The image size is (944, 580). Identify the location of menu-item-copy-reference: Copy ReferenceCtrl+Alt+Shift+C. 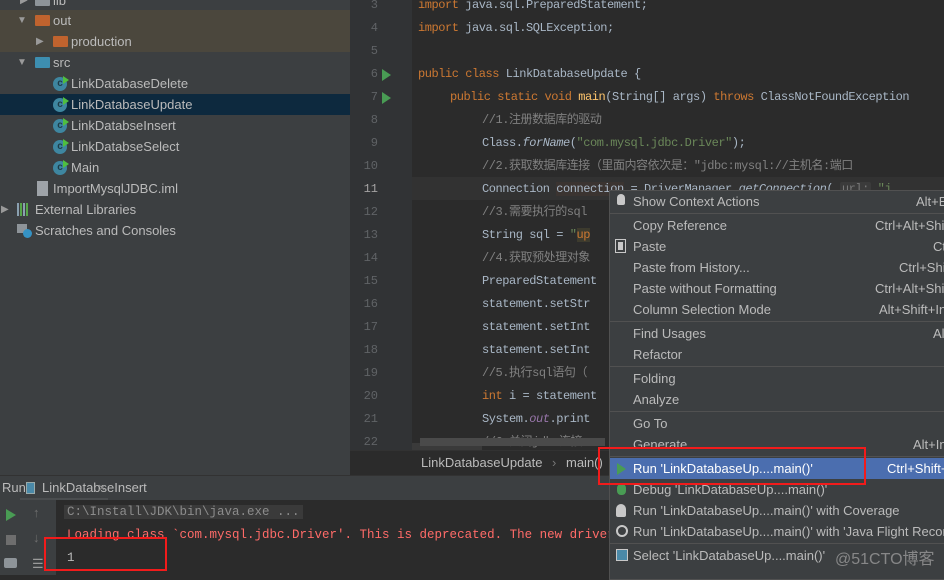
(777, 225).